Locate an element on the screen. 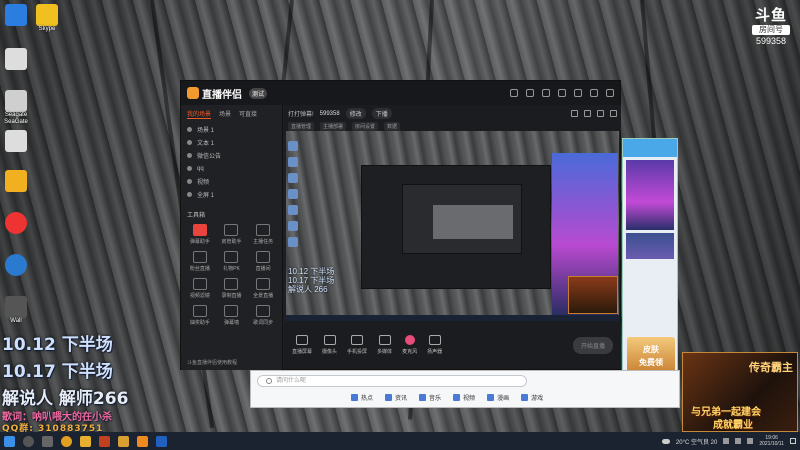  menu-icon is located at coordinates (562, 93).